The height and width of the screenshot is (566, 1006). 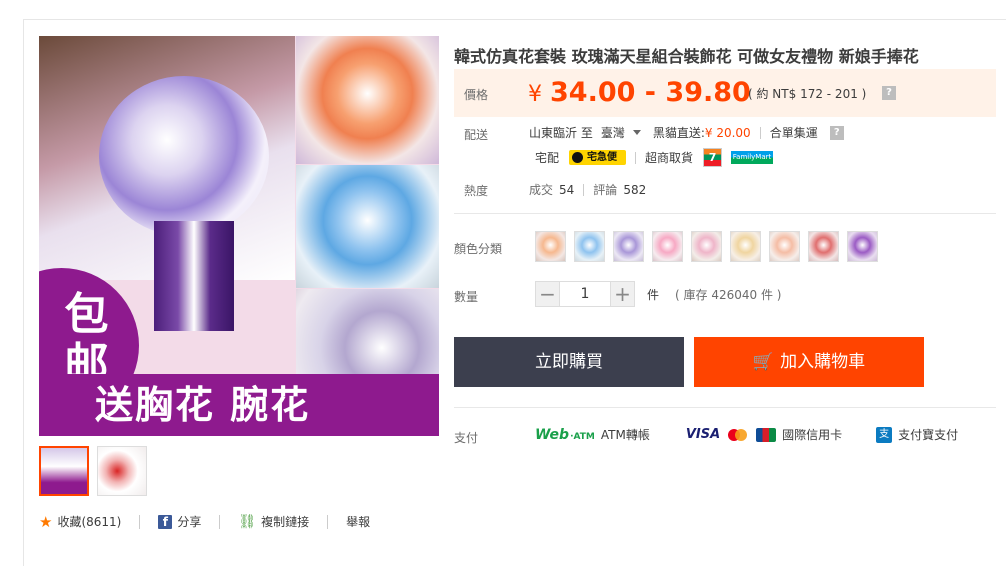 I want to click on quantity-label: 數量, so click(x=466, y=297).